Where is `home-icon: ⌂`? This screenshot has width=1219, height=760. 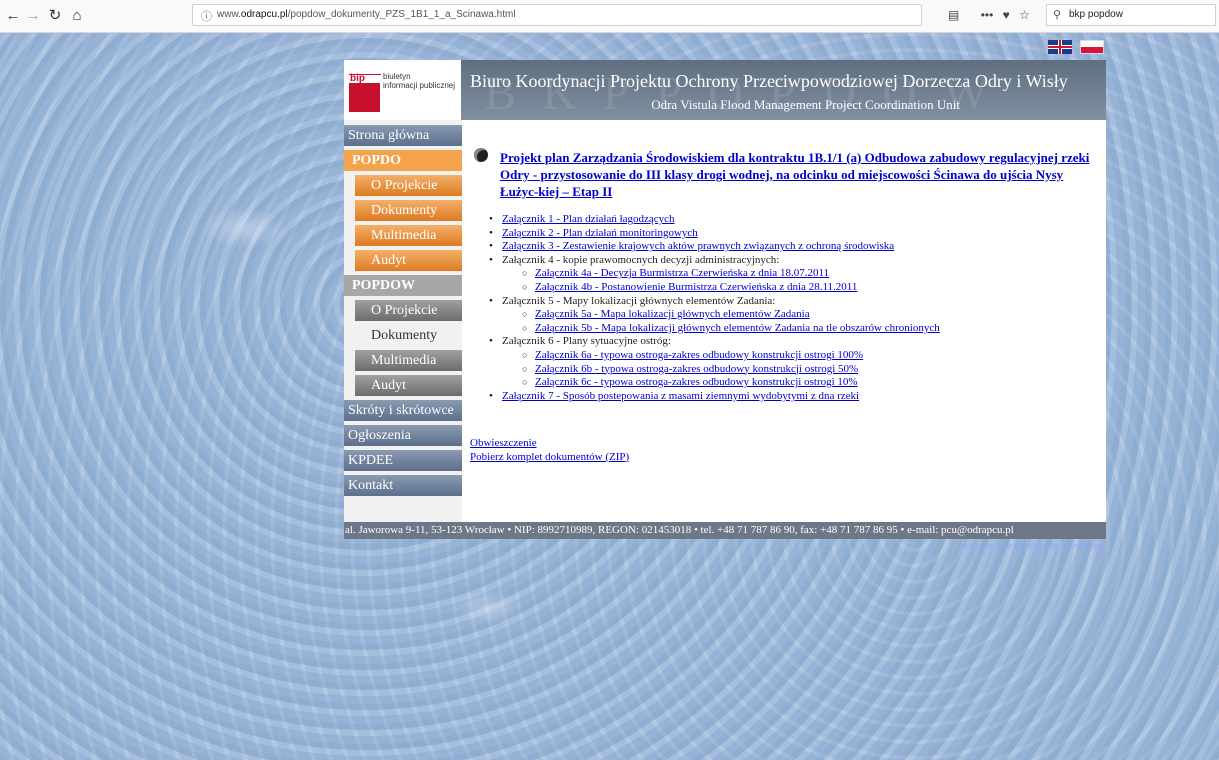 home-icon: ⌂ is located at coordinates (77, 16).